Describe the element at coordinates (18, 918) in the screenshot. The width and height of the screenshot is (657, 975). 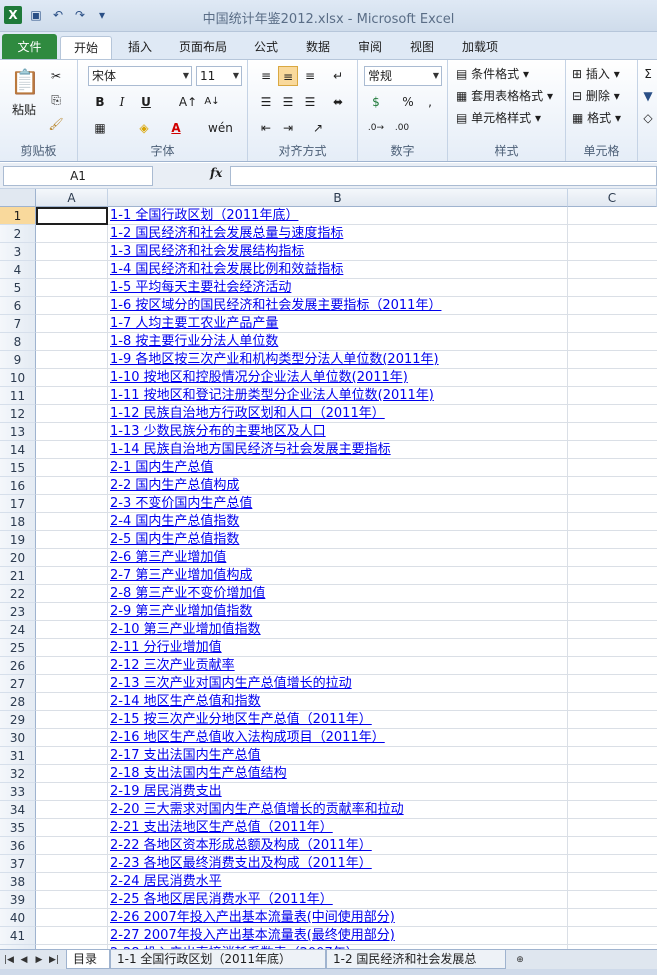
I see `row-header: 40` at that location.